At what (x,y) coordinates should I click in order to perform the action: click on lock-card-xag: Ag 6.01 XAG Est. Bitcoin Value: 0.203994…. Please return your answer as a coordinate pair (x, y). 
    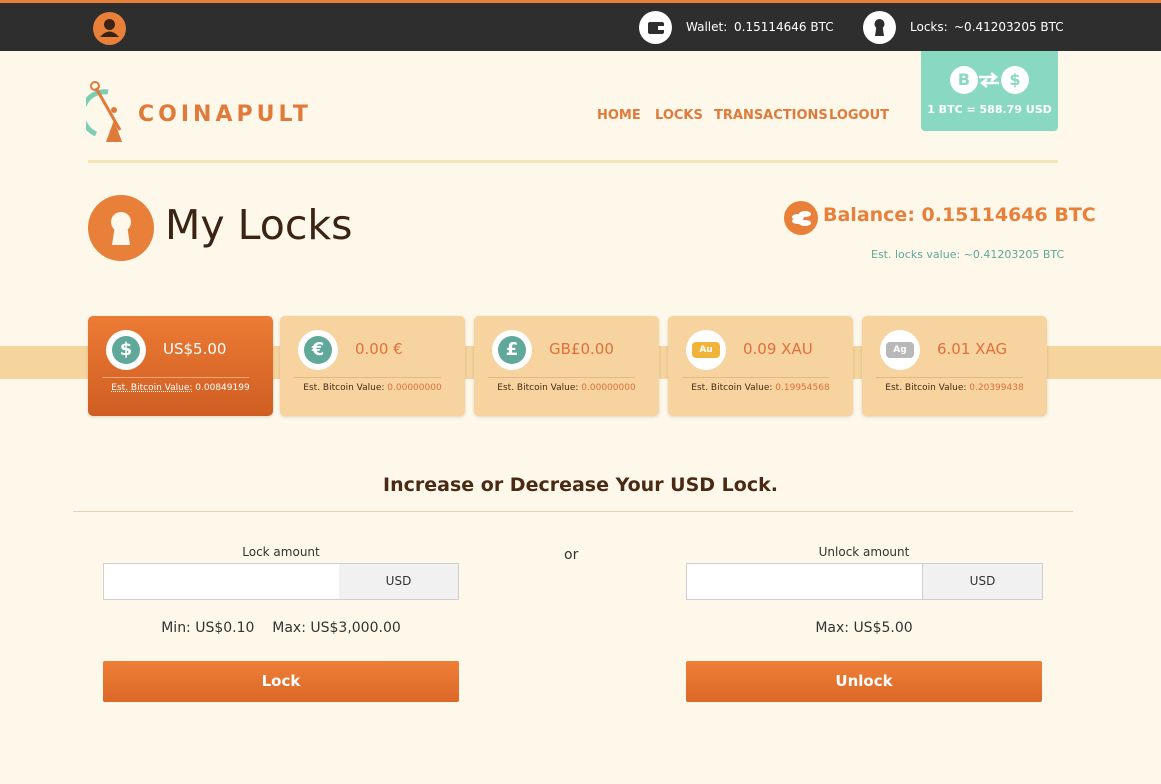
    Looking at the image, I should click on (954, 366).